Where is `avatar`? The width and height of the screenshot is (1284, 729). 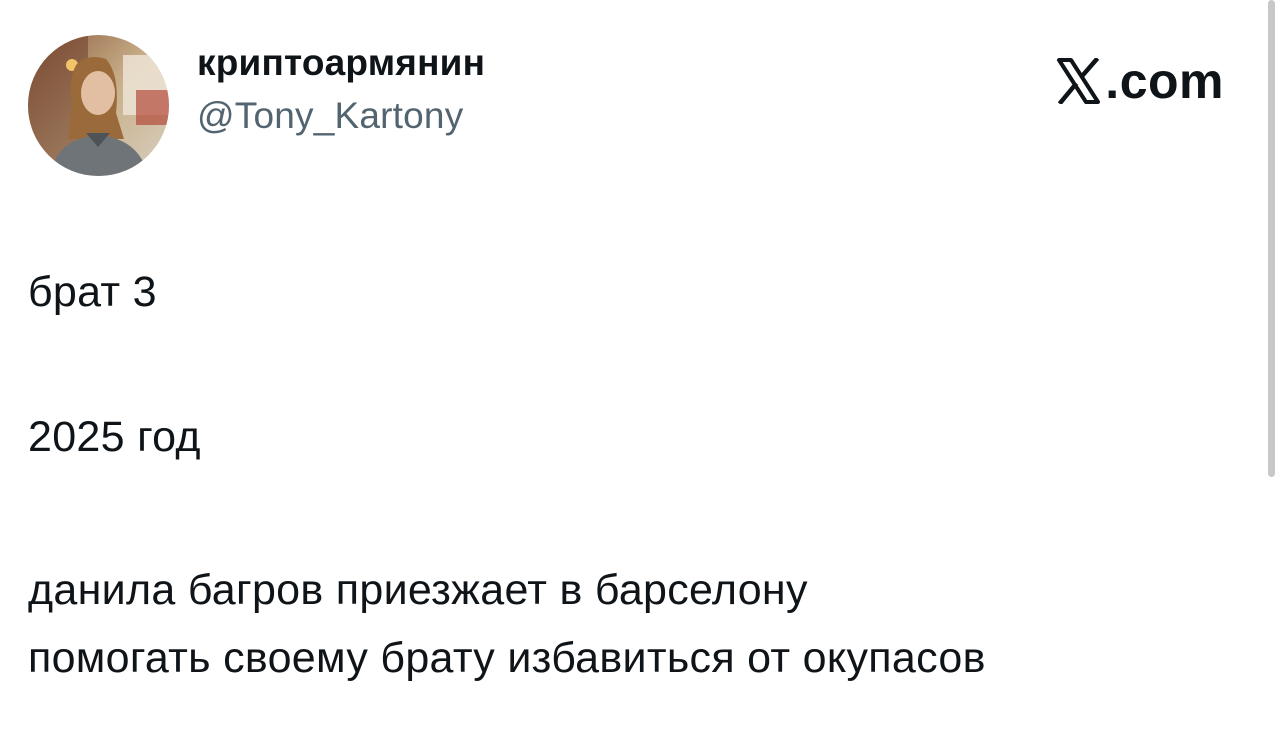 avatar is located at coordinates (98, 105).